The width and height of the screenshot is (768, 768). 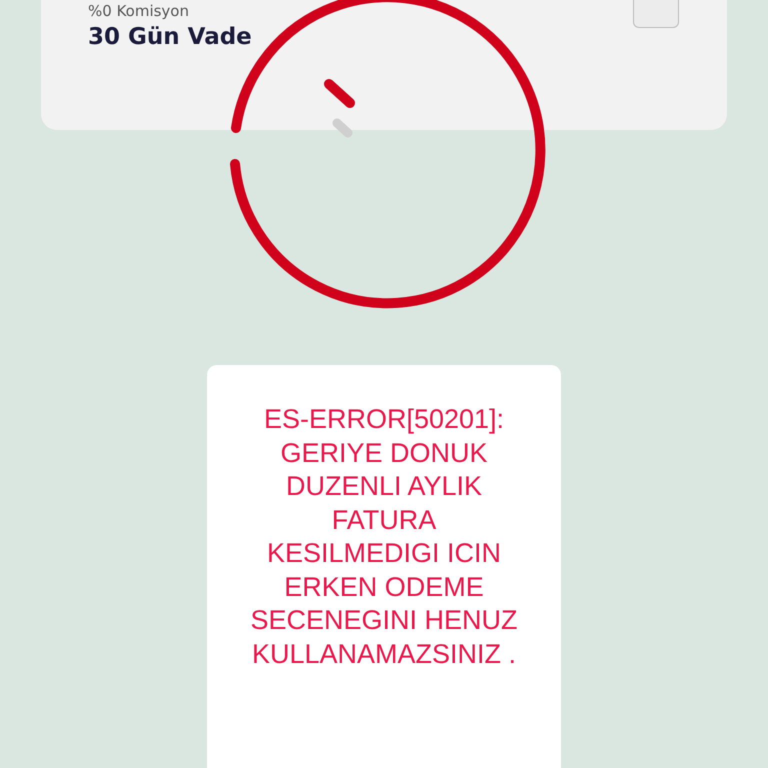 What do you see at coordinates (384, 536) in the screenshot?
I see `error-message: ES-ERROR[50201]: GERIYE DONUK DUZENLI AYLIK FATURA KESILMEDIGI ICIN ERKEN ODEME SECENEGINI HENUZ KULLANAMAZSINIZ .` at bounding box center [384, 536].